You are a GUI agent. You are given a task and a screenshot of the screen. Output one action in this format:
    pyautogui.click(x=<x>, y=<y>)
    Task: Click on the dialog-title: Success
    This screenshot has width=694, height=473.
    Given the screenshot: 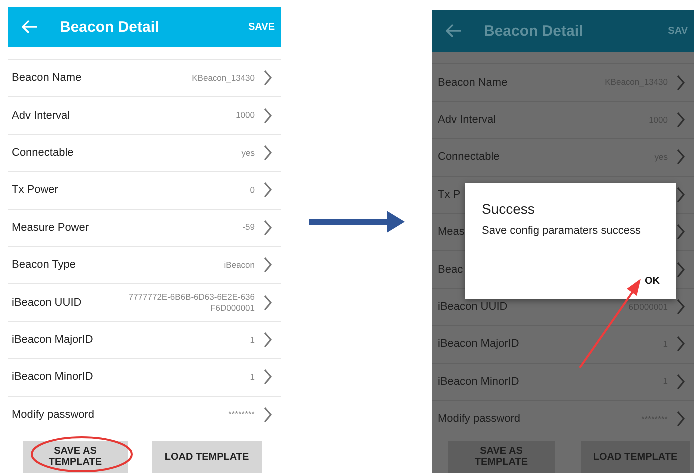 What is the action you would take?
    pyautogui.click(x=509, y=209)
    